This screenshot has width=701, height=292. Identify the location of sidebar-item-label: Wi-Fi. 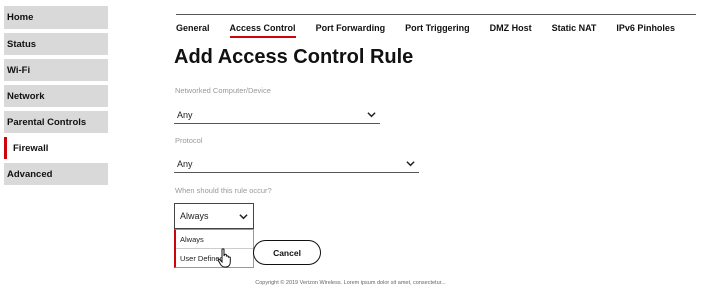
(19, 70).